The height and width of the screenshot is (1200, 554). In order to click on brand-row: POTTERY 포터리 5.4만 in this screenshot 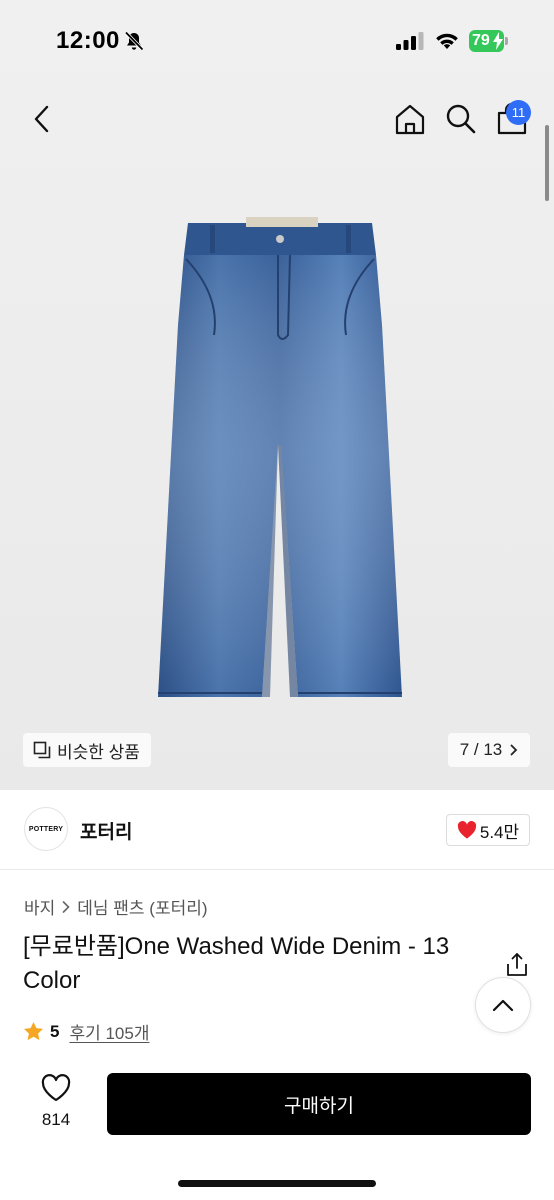, I will do `click(277, 830)`.